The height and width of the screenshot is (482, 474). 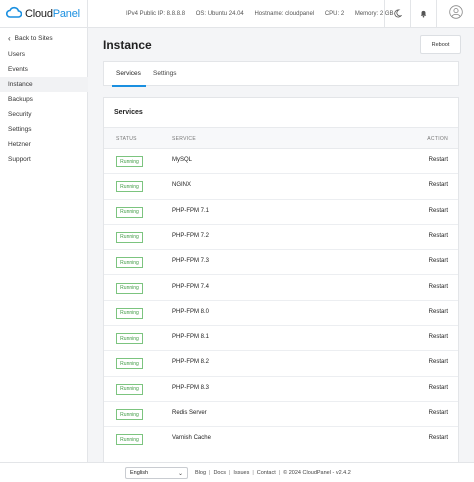 What do you see at coordinates (44, 129) in the screenshot?
I see `sidebar-item-settings: Settings` at bounding box center [44, 129].